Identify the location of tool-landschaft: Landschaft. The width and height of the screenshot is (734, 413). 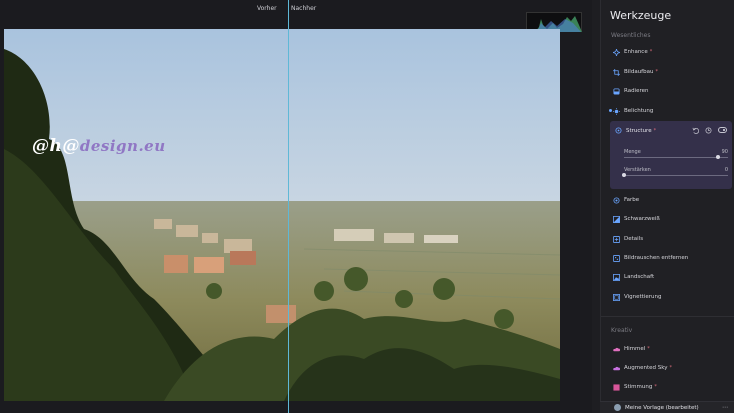
(633, 277).